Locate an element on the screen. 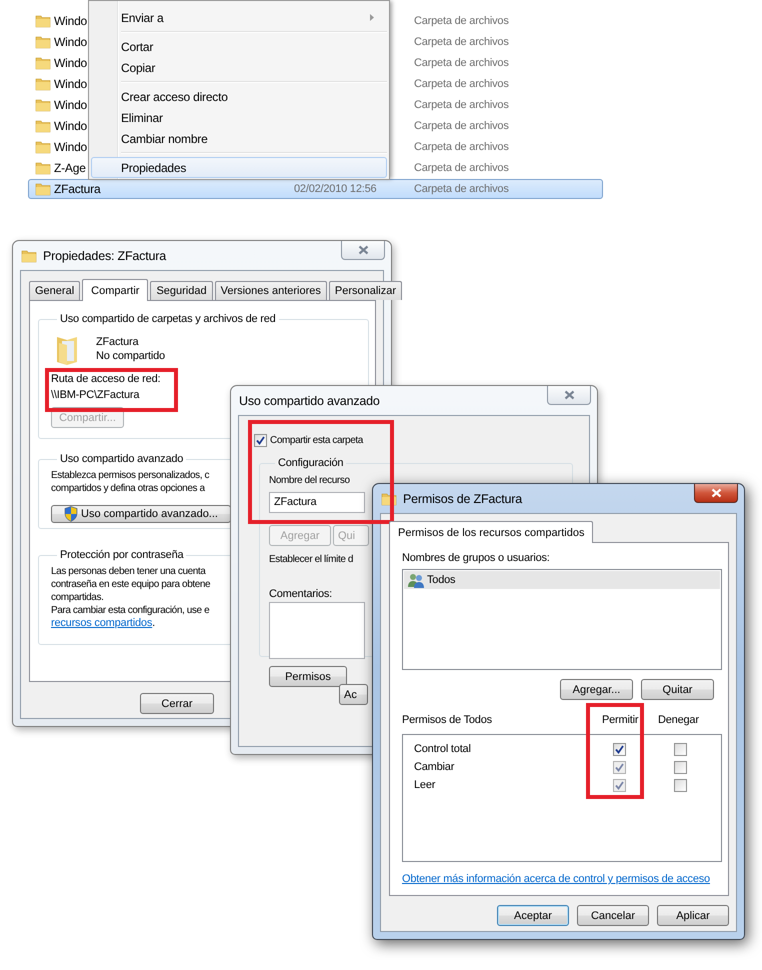 The image size is (762, 970). network-path: \\IBM-PC\ZFactura is located at coordinates (95, 395).